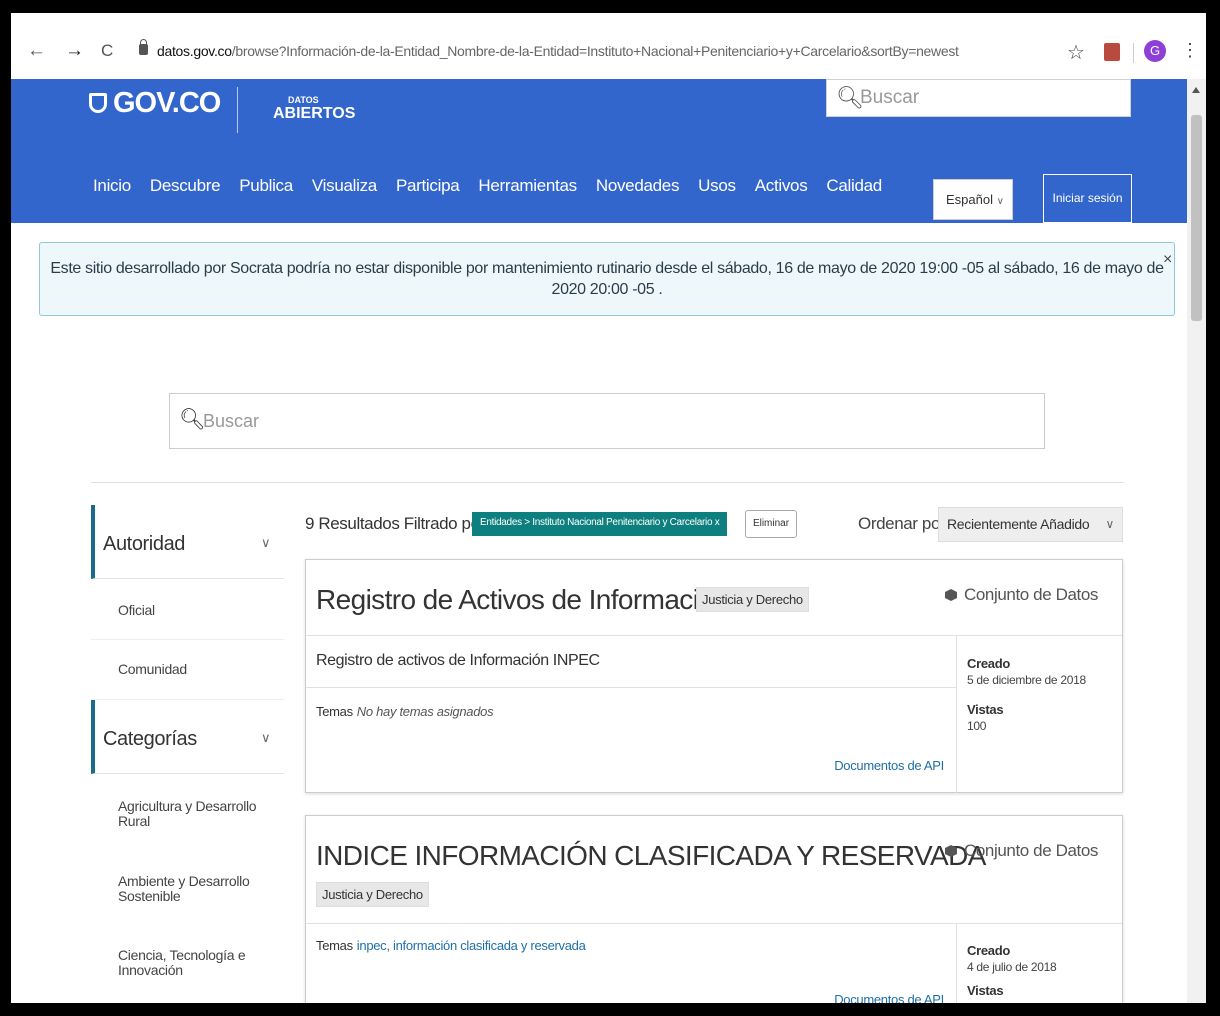 The height and width of the screenshot is (1016, 1220). Describe the element at coordinates (607, 482) in the screenshot. I see `divider` at that location.